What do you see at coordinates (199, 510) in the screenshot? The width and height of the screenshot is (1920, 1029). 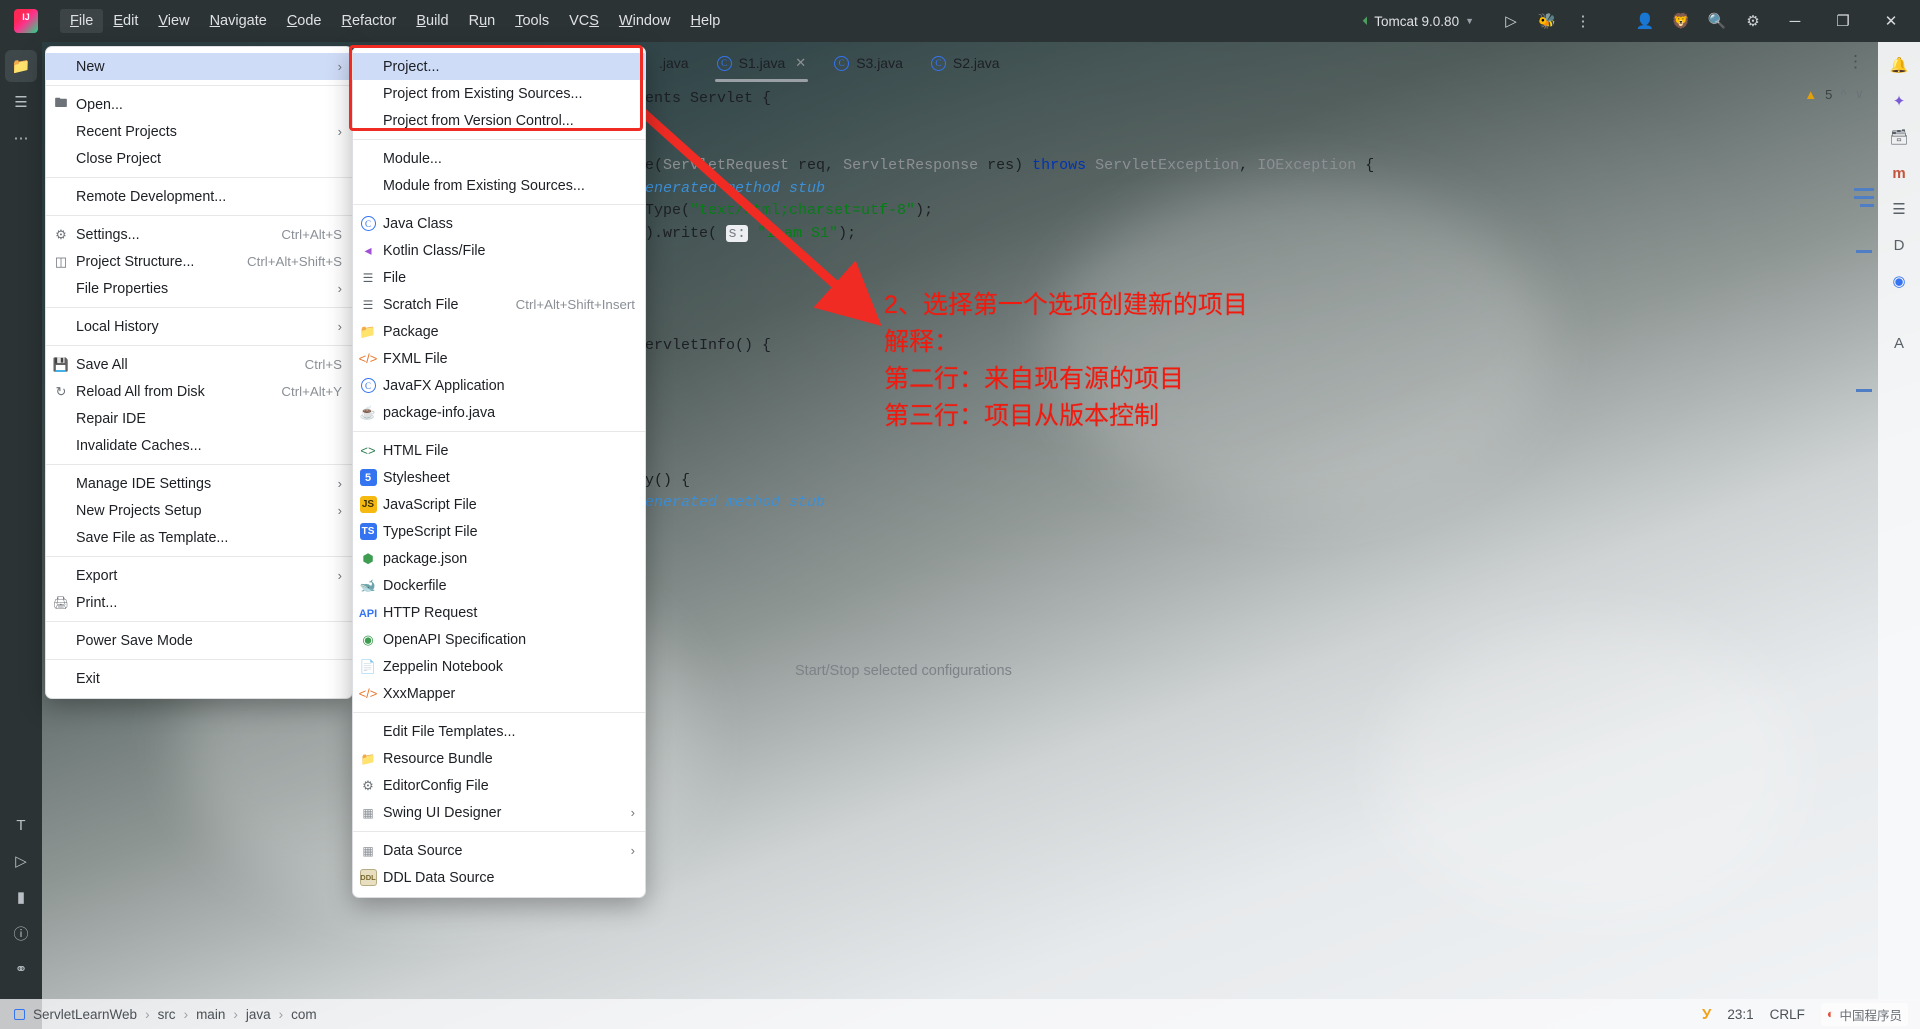 I see `menu-item-new-projects-setup: New Projects Setup ›` at bounding box center [199, 510].